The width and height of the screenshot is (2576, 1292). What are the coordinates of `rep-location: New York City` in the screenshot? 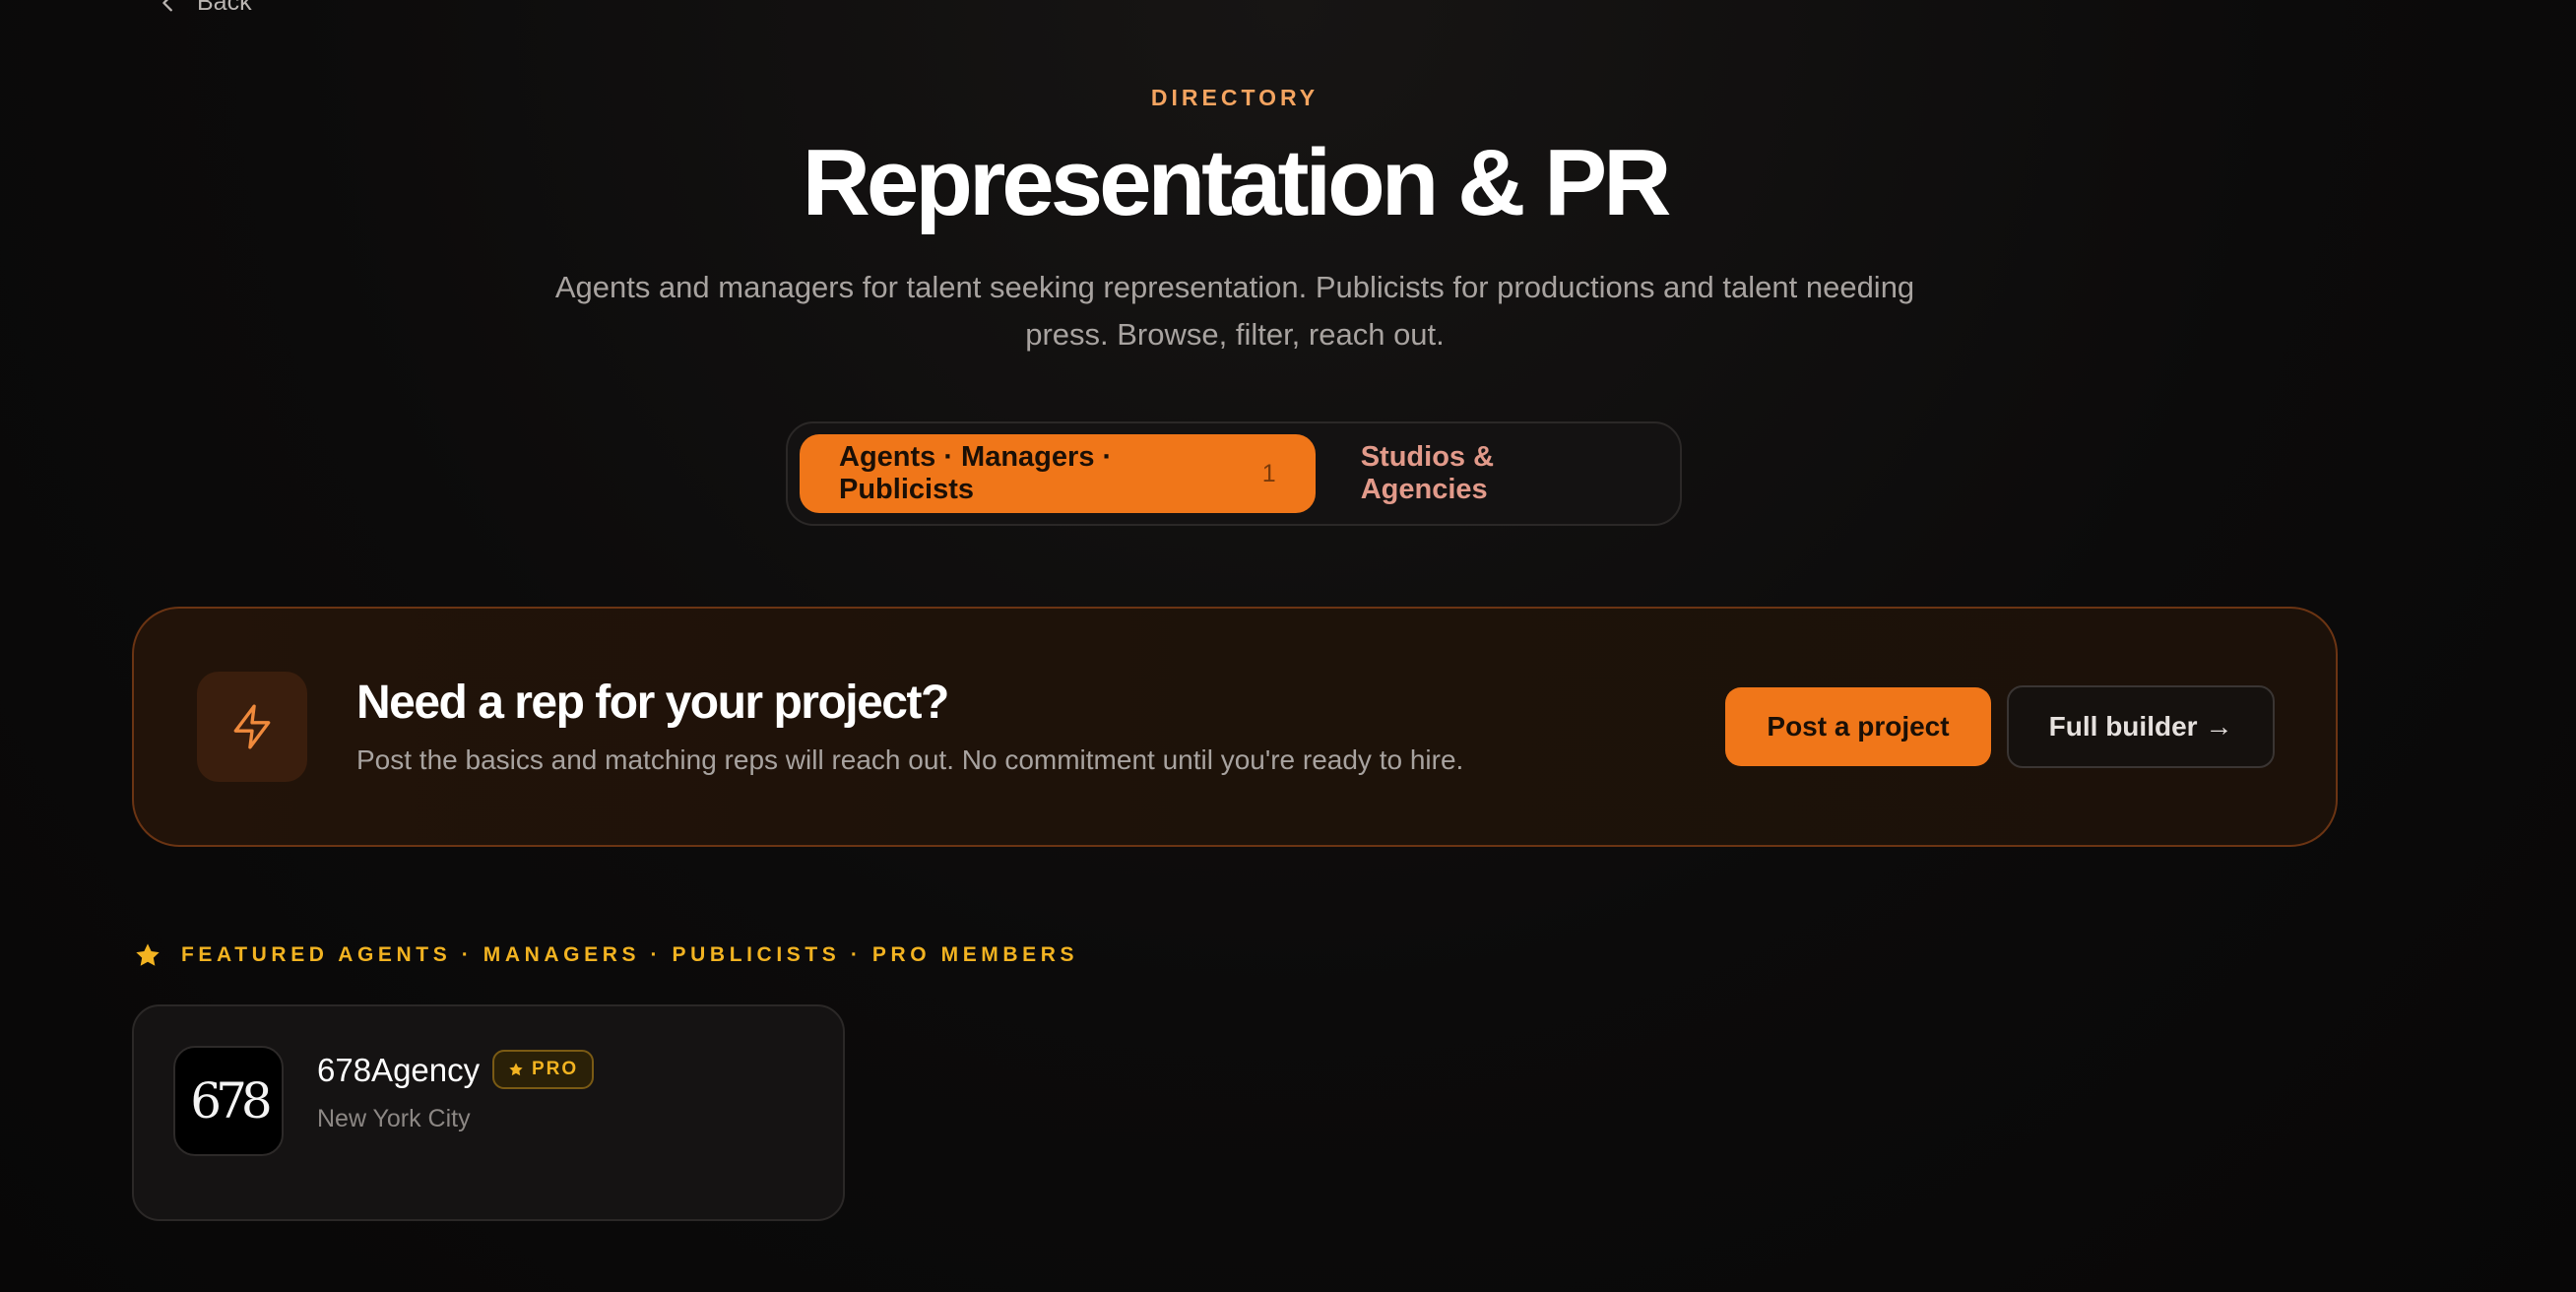 It's located at (394, 1118).